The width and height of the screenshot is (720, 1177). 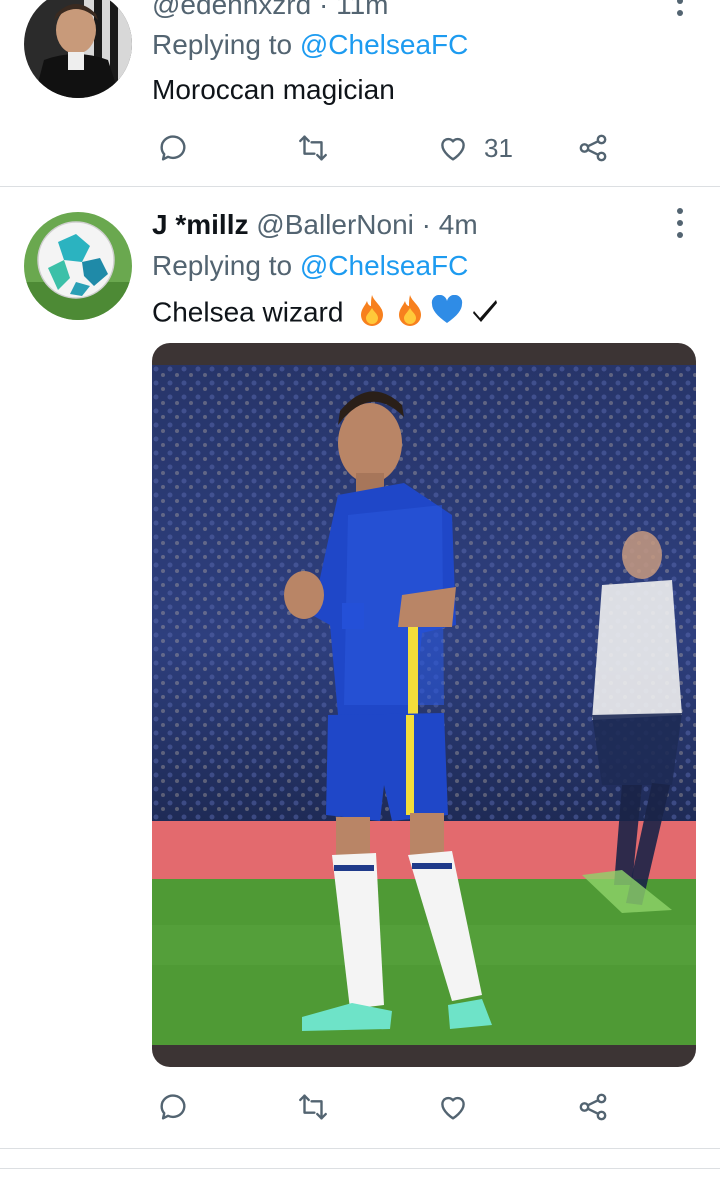 What do you see at coordinates (231, 10) in the screenshot?
I see `user-handle: @edennxzrd` at bounding box center [231, 10].